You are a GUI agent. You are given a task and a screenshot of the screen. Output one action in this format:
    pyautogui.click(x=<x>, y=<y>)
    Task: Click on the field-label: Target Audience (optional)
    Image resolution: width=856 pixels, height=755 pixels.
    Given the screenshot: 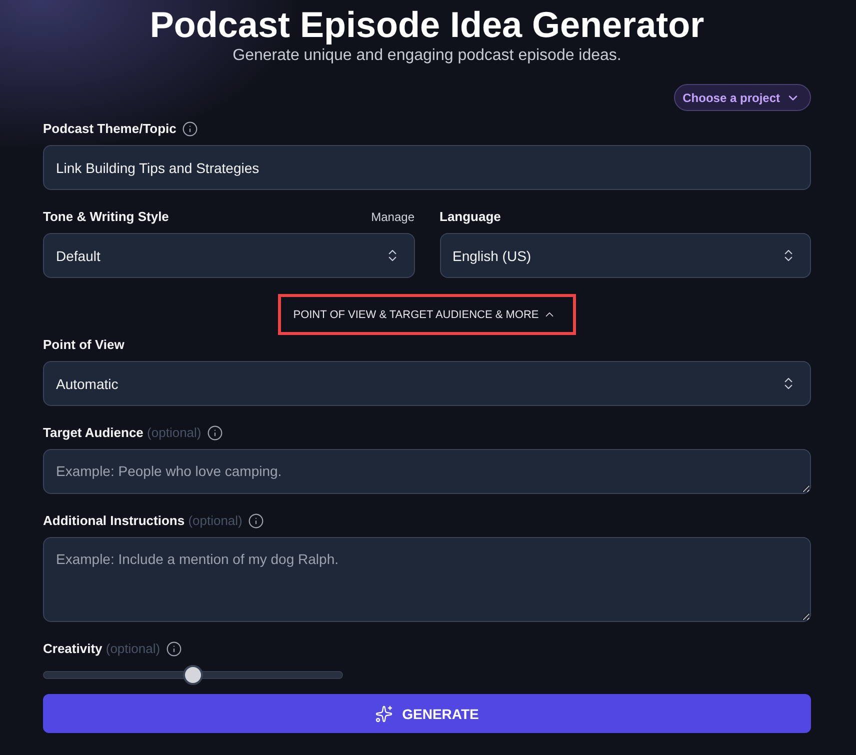 What is the action you would take?
    pyautogui.click(x=122, y=433)
    